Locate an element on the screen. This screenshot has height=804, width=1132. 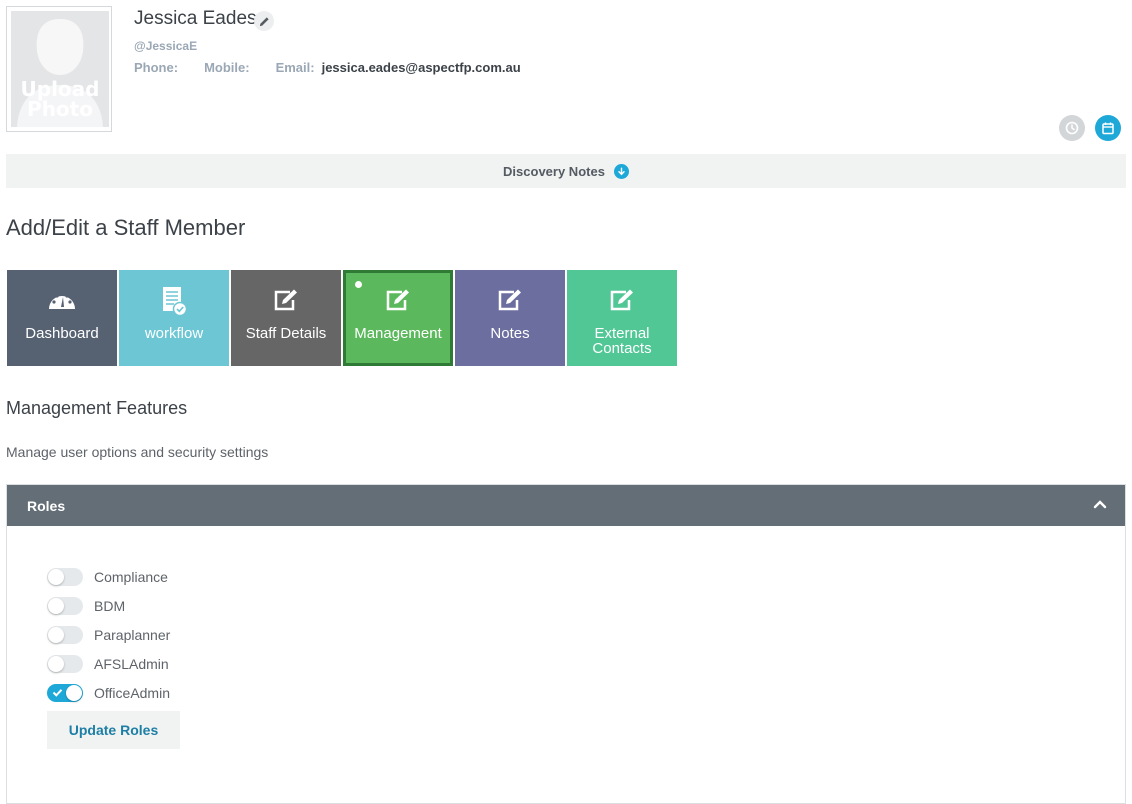
pencil-icon is located at coordinates (264, 21).